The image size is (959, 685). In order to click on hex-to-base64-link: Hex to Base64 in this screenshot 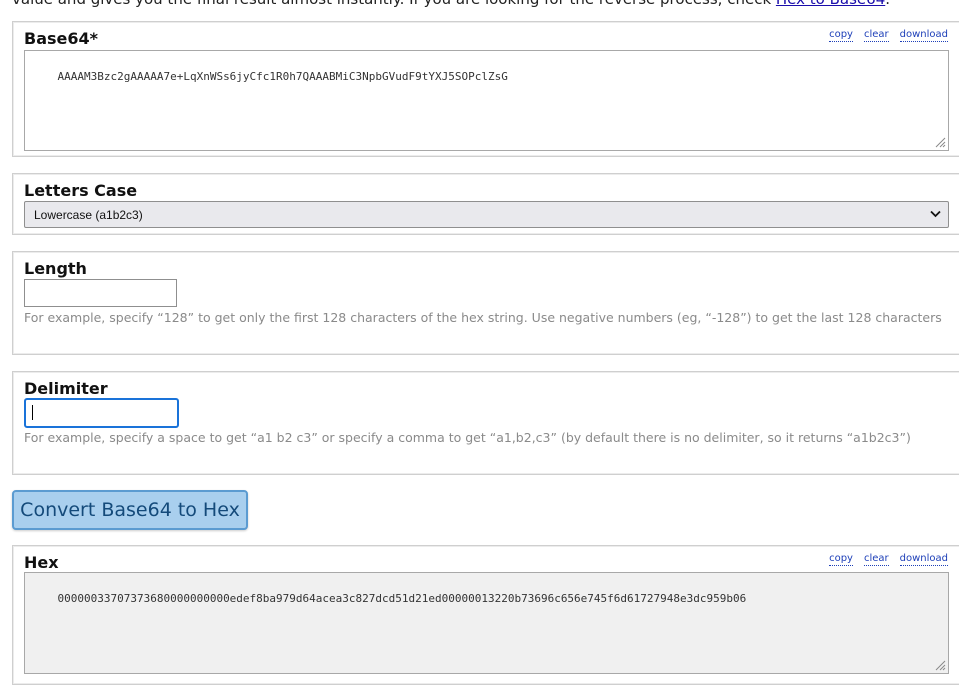, I will do `click(830, 4)`.